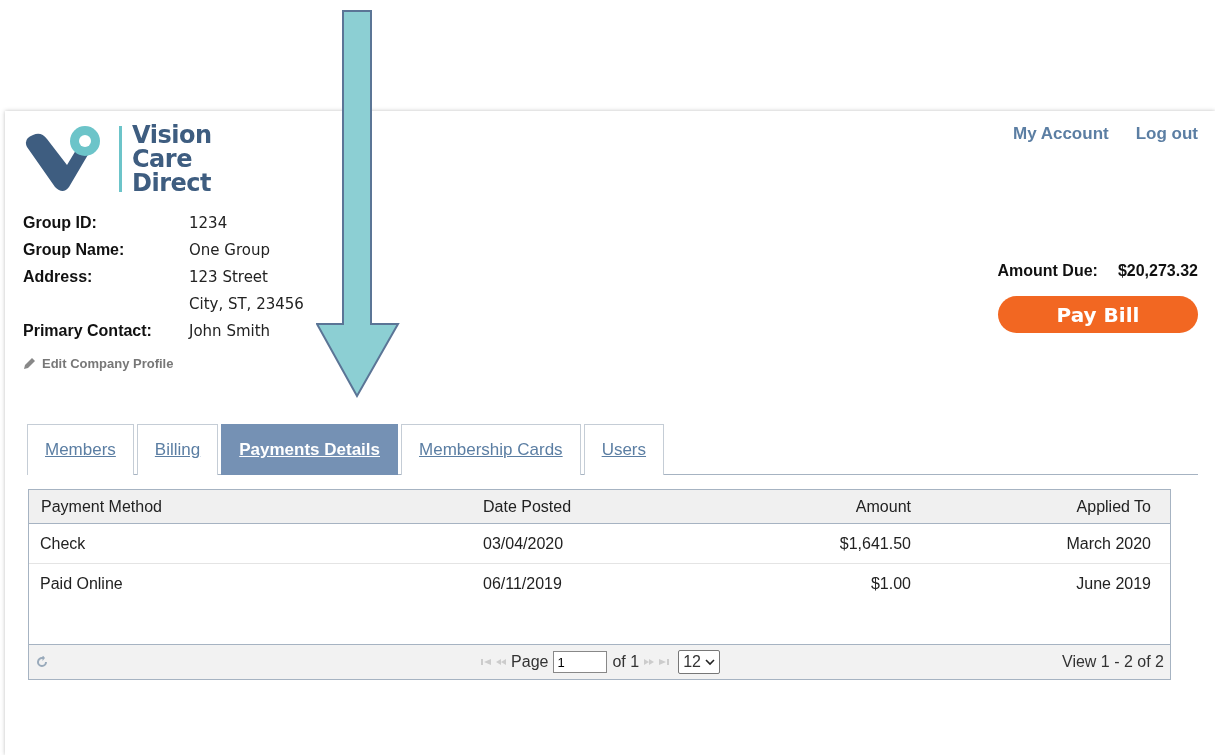  What do you see at coordinates (491, 449) in the screenshot?
I see `tab: Membership Cards` at bounding box center [491, 449].